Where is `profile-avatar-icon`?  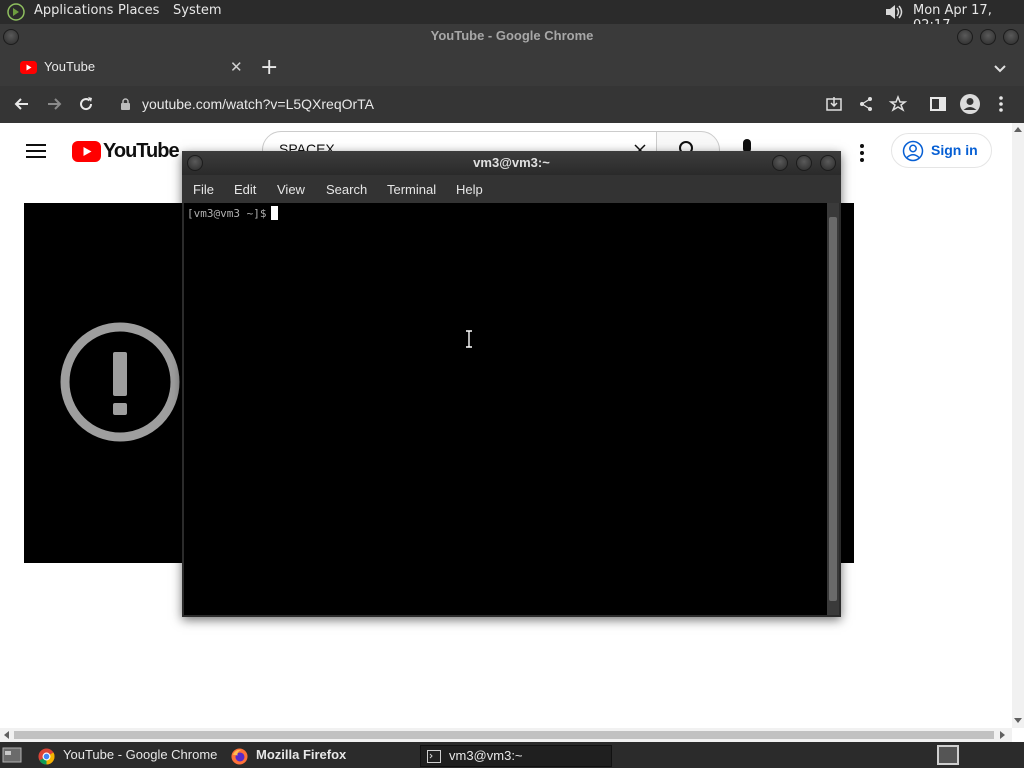
profile-avatar-icon is located at coordinates (970, 104).